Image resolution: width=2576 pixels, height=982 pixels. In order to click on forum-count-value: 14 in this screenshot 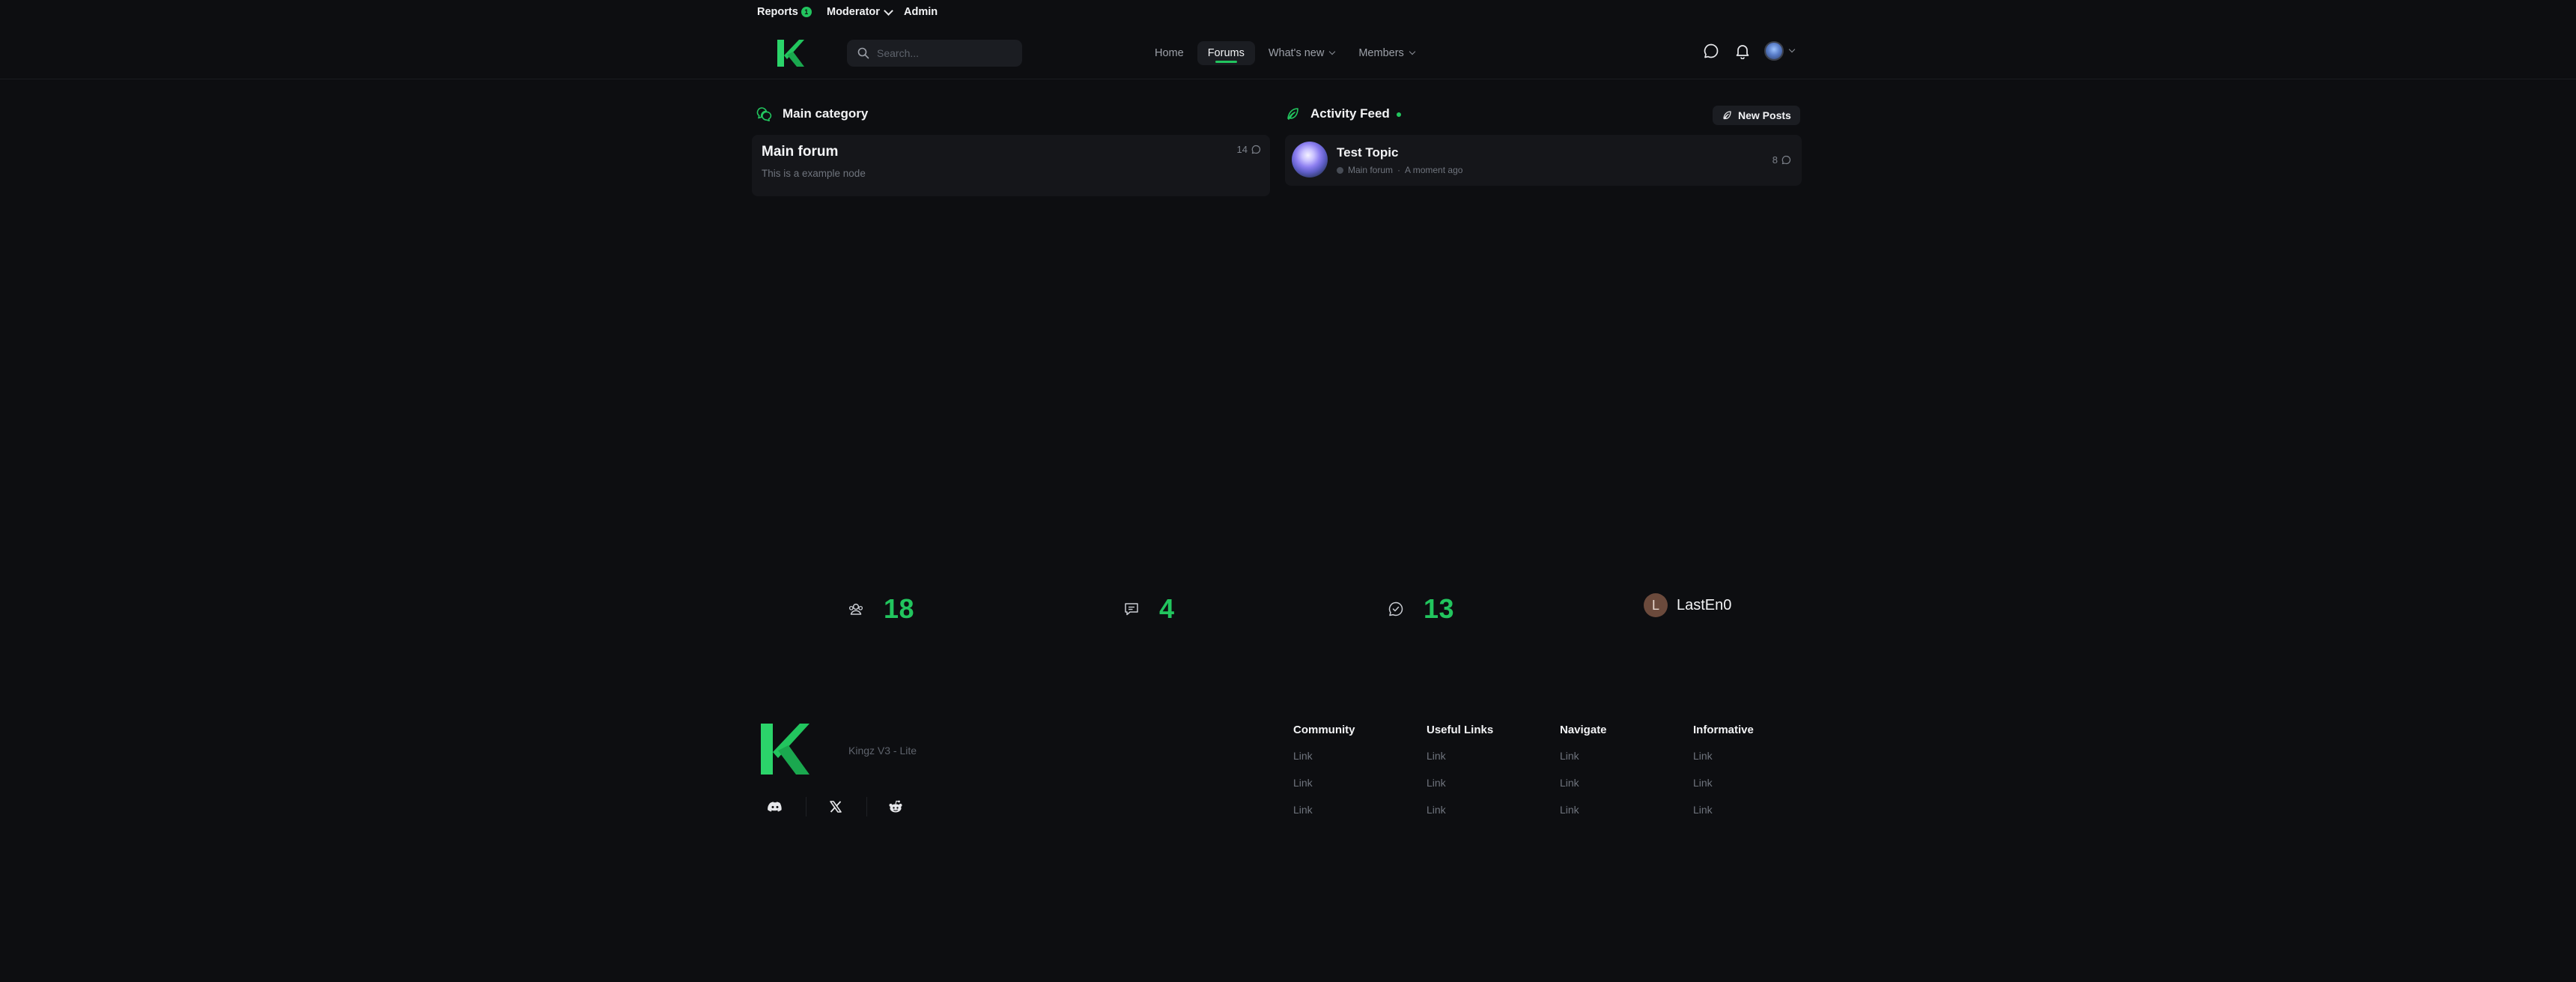, I will do `click(1242, 149)`.